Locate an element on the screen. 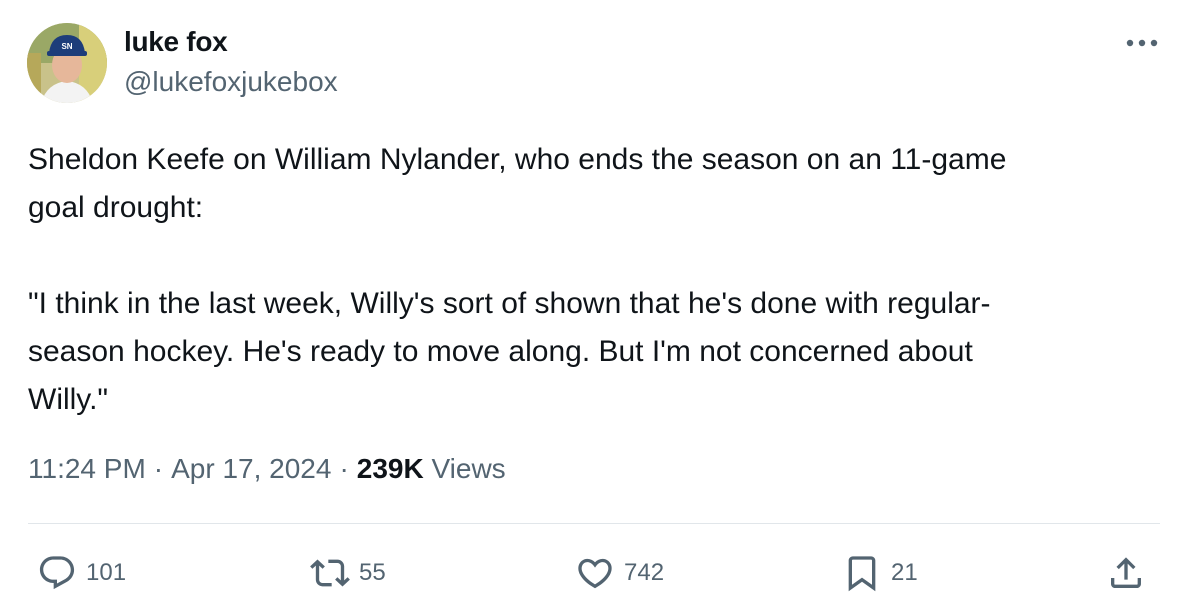  retweet-icon is located at coordinates (330, 573).